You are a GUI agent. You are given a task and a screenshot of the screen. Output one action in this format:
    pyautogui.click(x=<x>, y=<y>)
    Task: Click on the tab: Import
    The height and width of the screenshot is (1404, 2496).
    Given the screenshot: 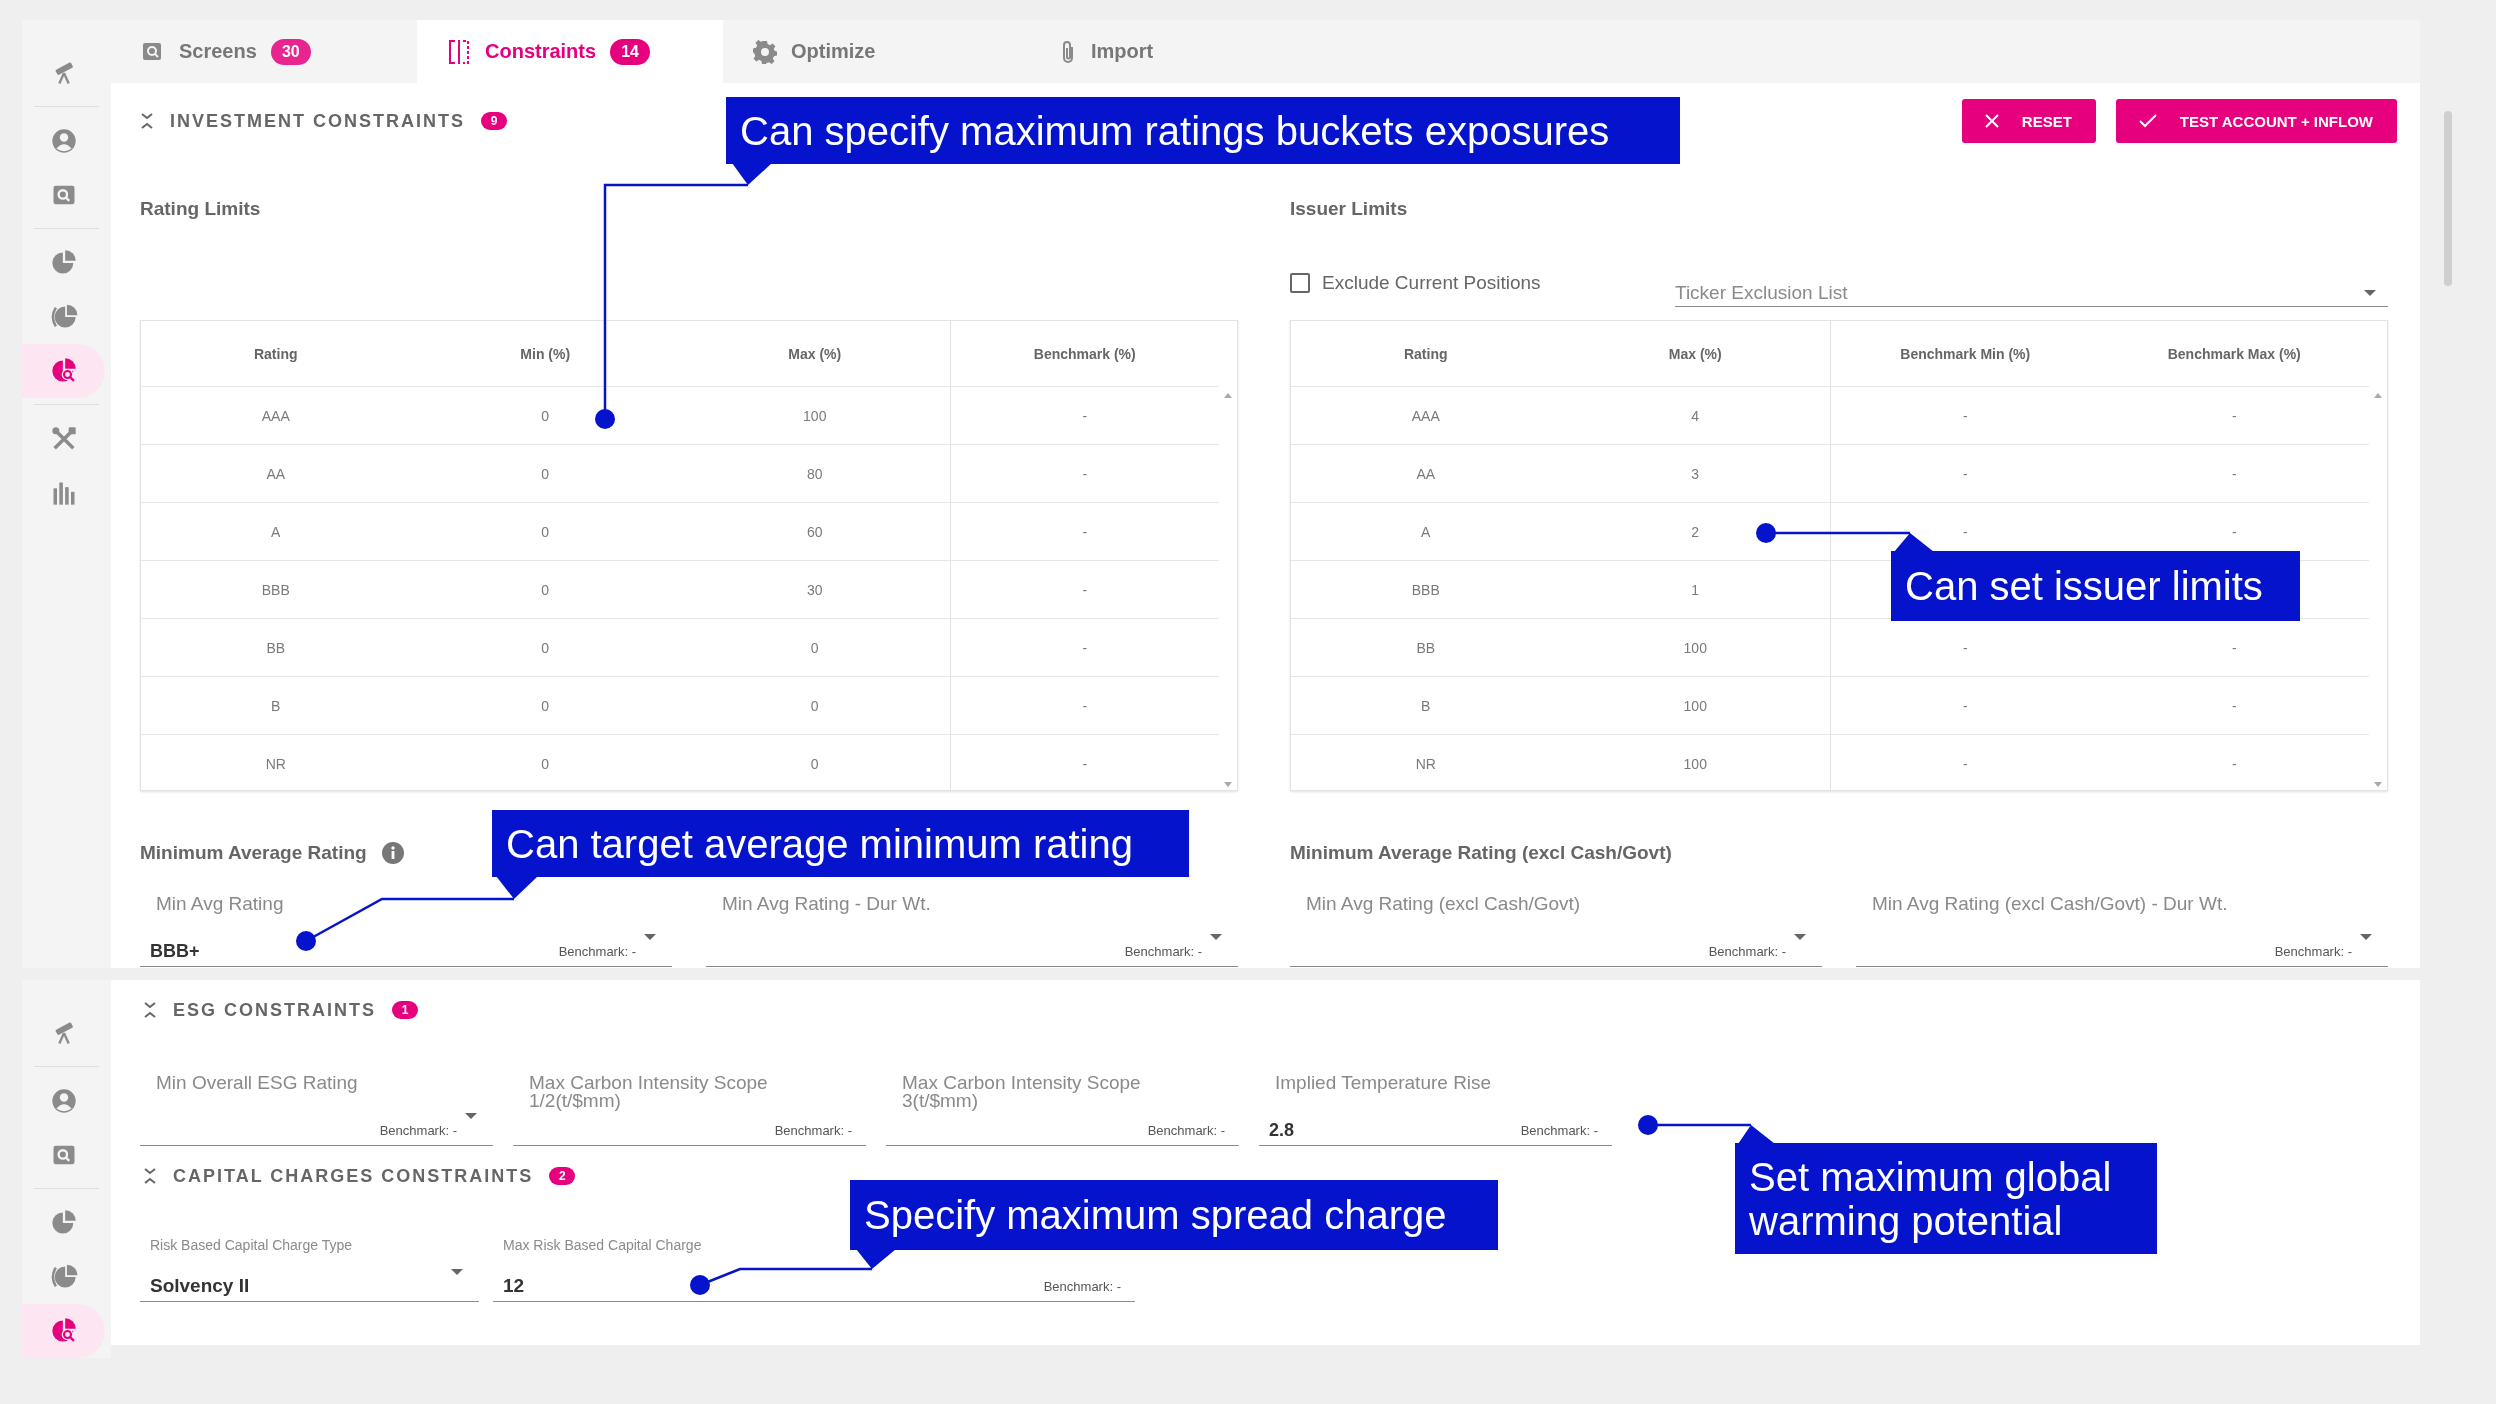 What is the action you would take?
    pyautogui.click(x=1182, y=51)
    